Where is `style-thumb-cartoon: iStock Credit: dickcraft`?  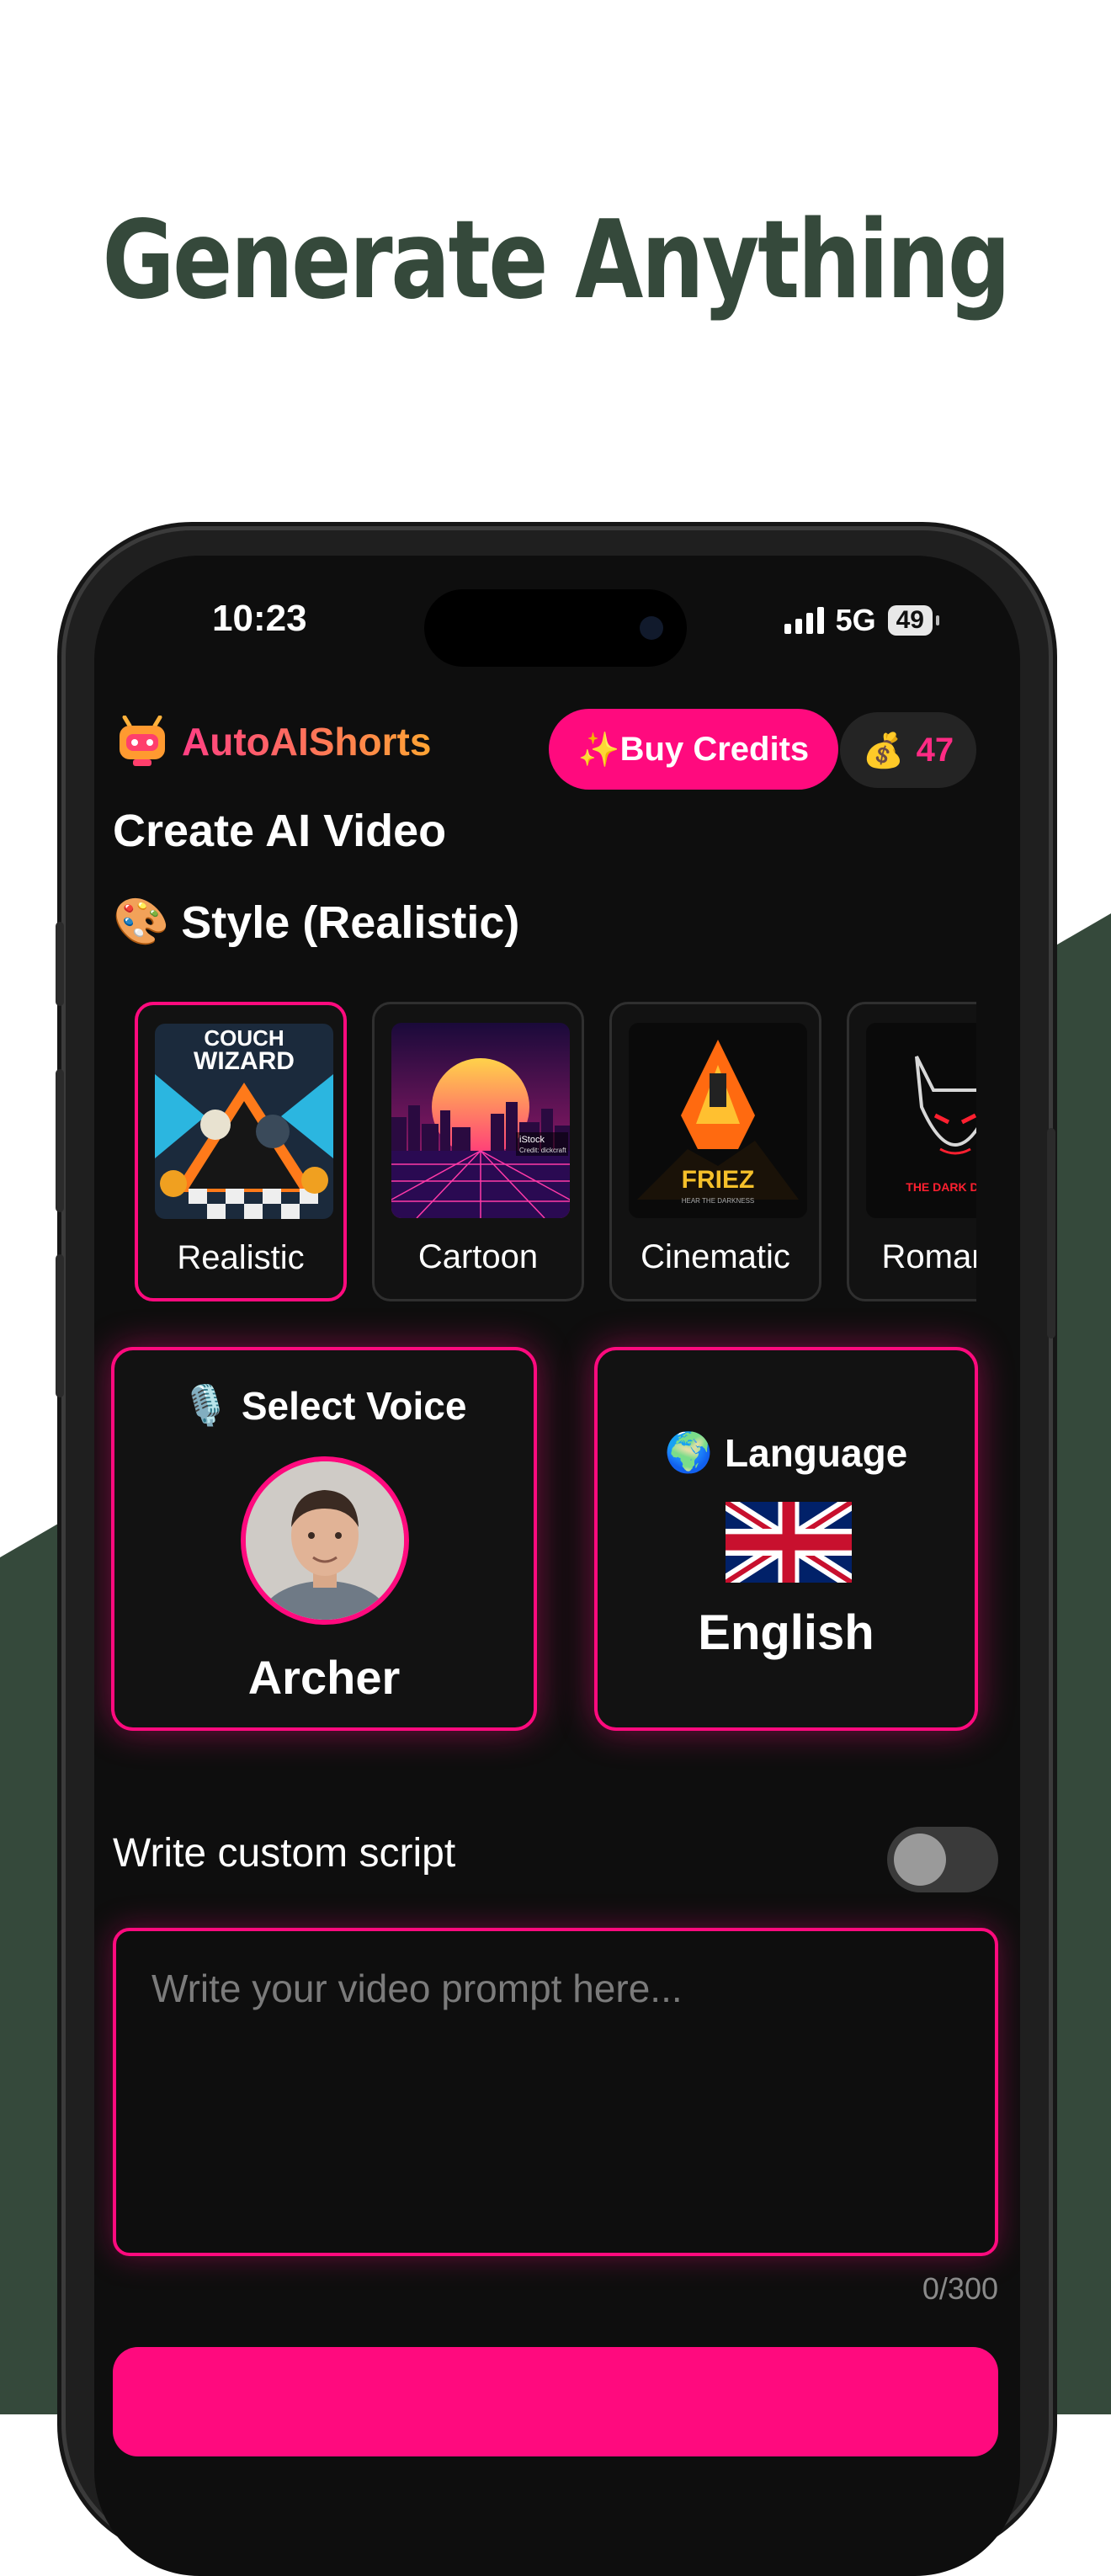
style-thumb-cartoon: iStock Credit: dickcraft is located at coordinates (480, 1120).